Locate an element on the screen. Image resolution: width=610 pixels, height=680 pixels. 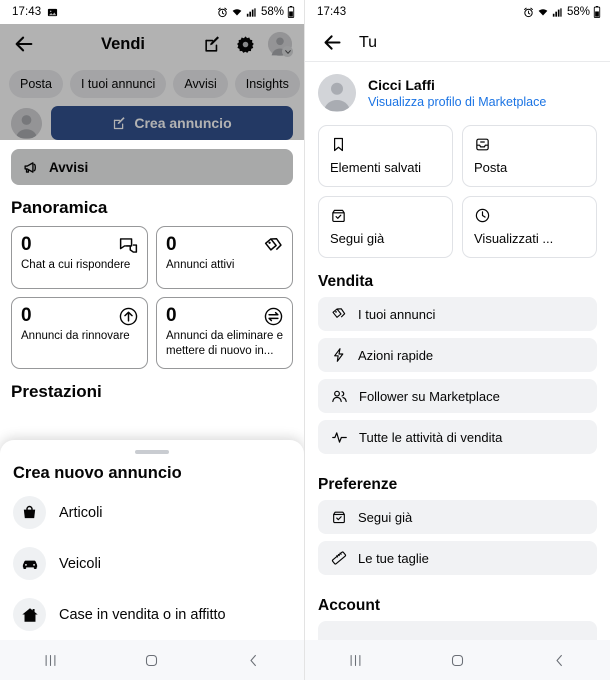
android-nav-bar is located at coordinates (152, 660).